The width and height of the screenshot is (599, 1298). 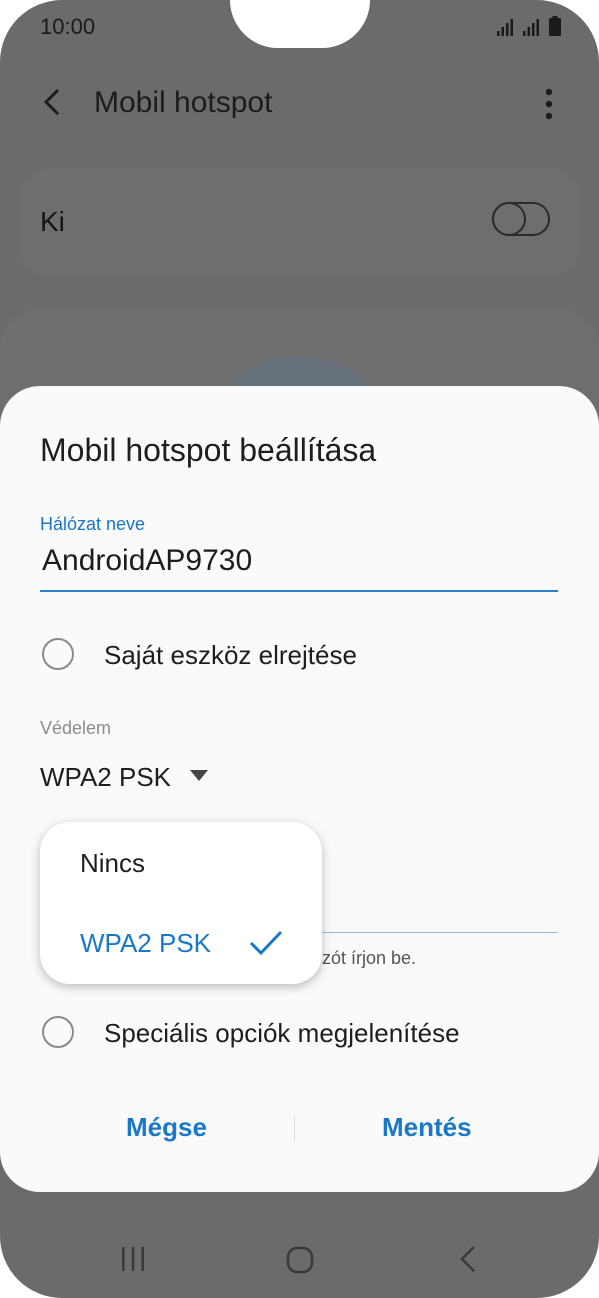 I want to click on security-option-wpa2: WPA2 PSK, so click(x=145, y=943).